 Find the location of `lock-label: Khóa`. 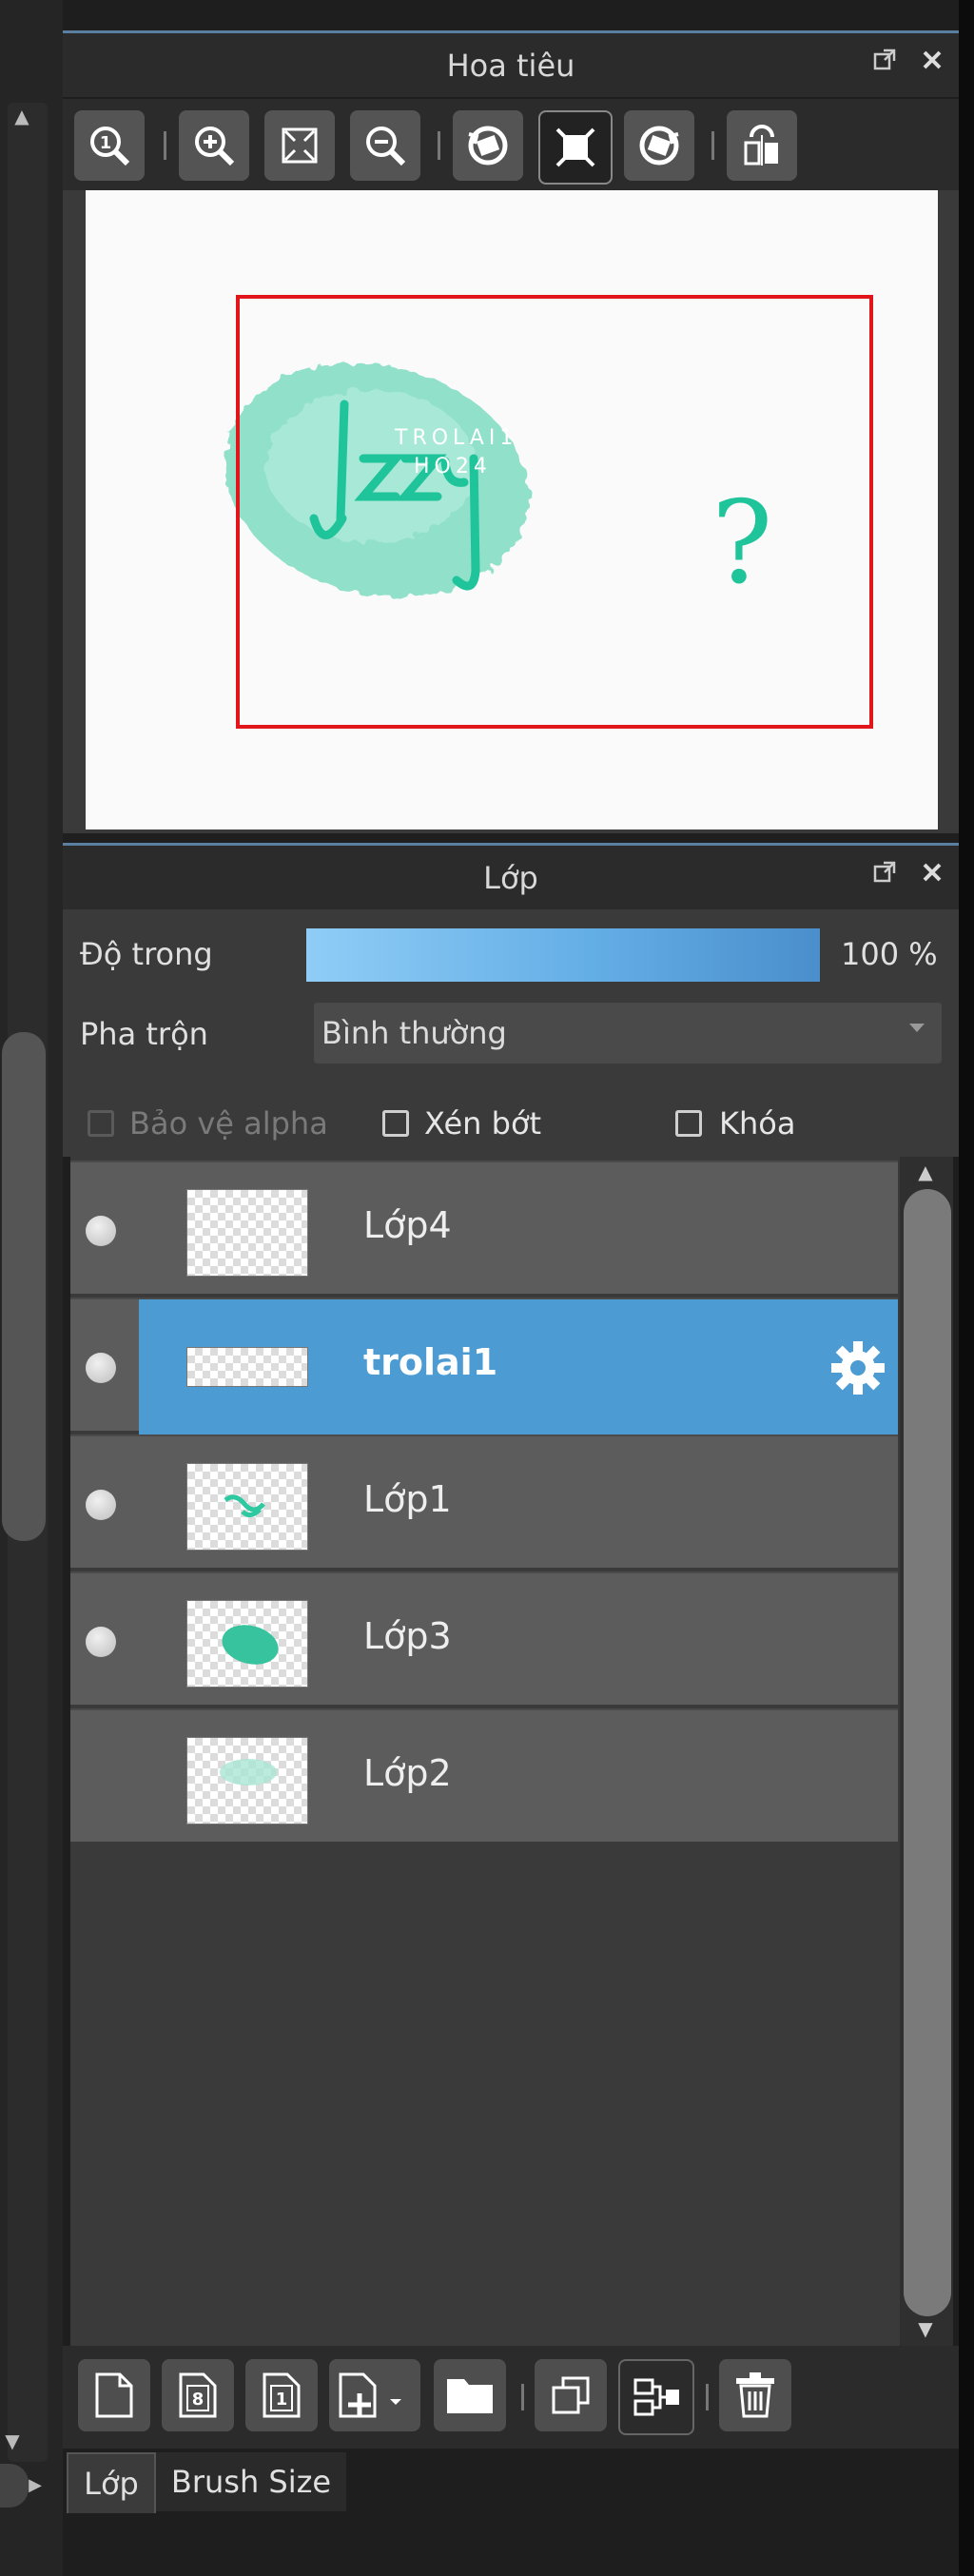

lock-label: Khóa is located at coordinates (757, 1124).